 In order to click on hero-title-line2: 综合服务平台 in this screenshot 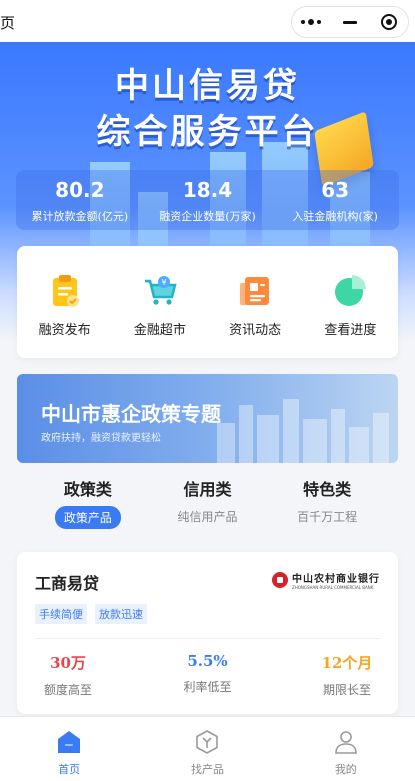, I will do `click(207, 132)`.